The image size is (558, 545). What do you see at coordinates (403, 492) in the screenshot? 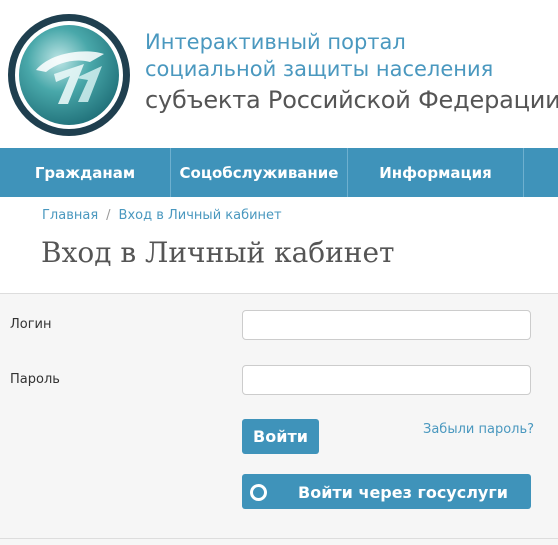
I see `gosuslugi-button-label: Войти через госуслуги` at bounding box center [403, 492].